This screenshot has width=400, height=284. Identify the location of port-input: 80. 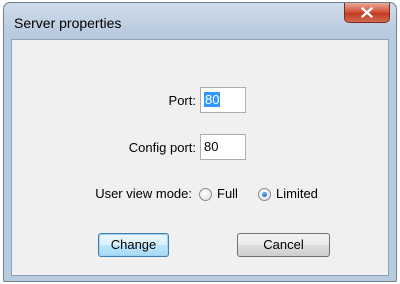
(223, 100).